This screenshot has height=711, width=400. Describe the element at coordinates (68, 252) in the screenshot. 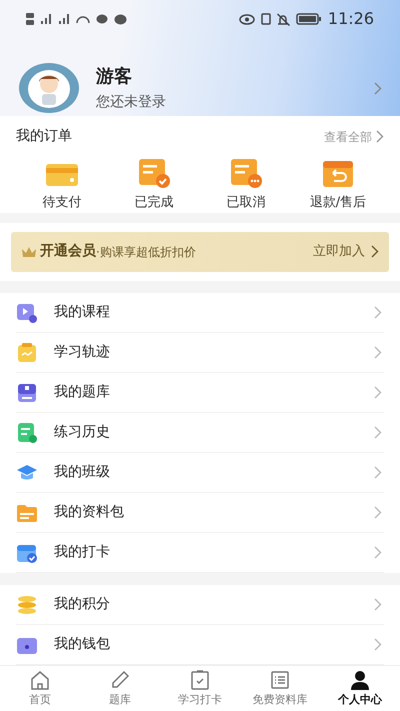

I see `vip-title: 开通会员` at that location.